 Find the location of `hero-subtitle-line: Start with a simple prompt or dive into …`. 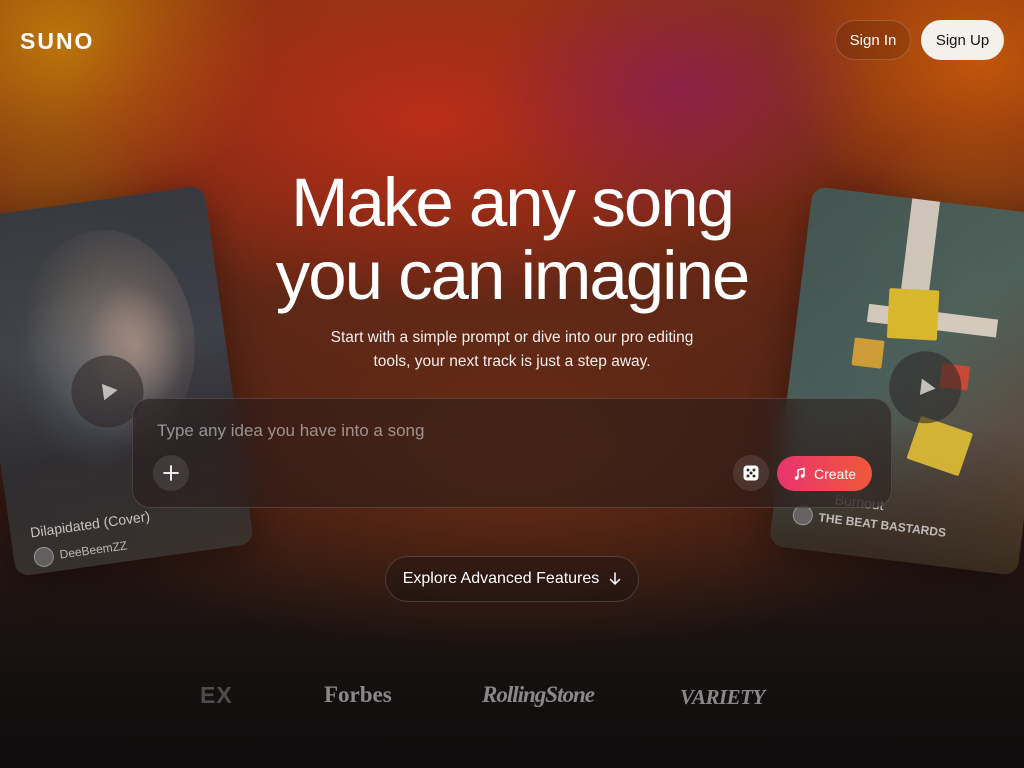

hero-subtitle-line: Start with a simple prompt or dive into … is located at coordinates (512, 337).